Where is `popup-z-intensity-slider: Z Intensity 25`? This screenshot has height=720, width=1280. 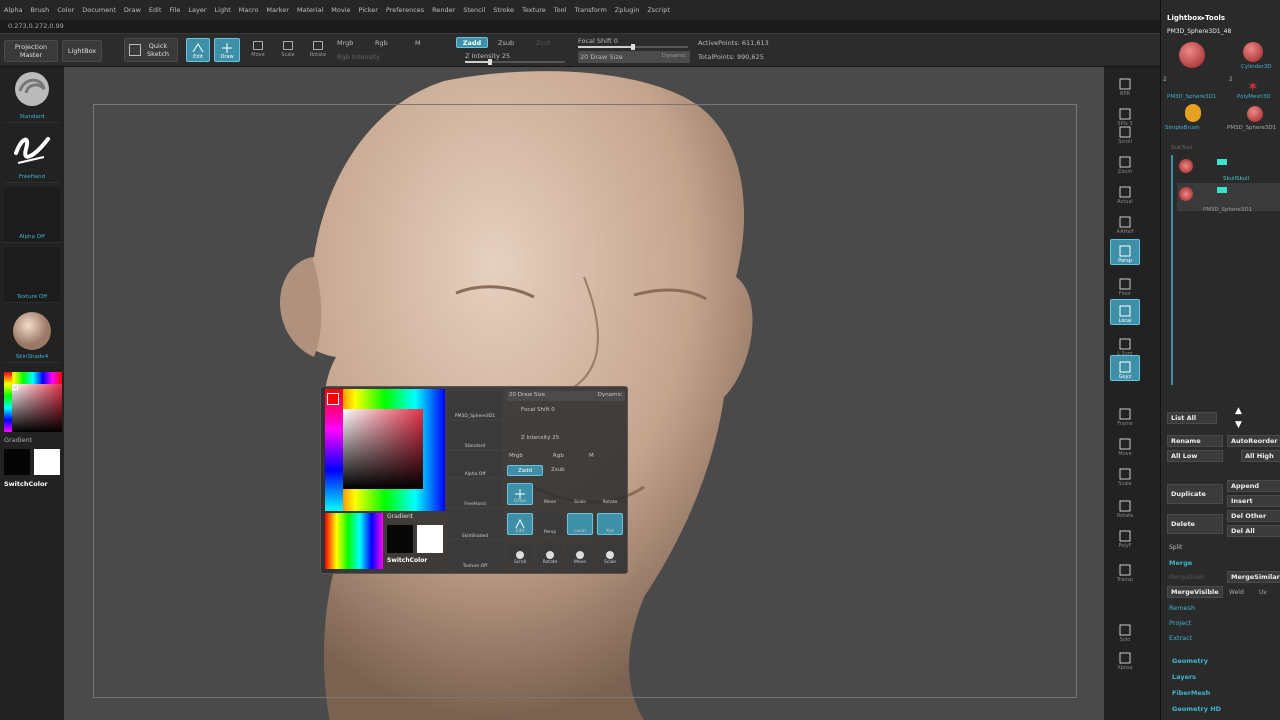
popup-z-intensity-slider: Z Intensity 25 is located at coordinates (540, 438).